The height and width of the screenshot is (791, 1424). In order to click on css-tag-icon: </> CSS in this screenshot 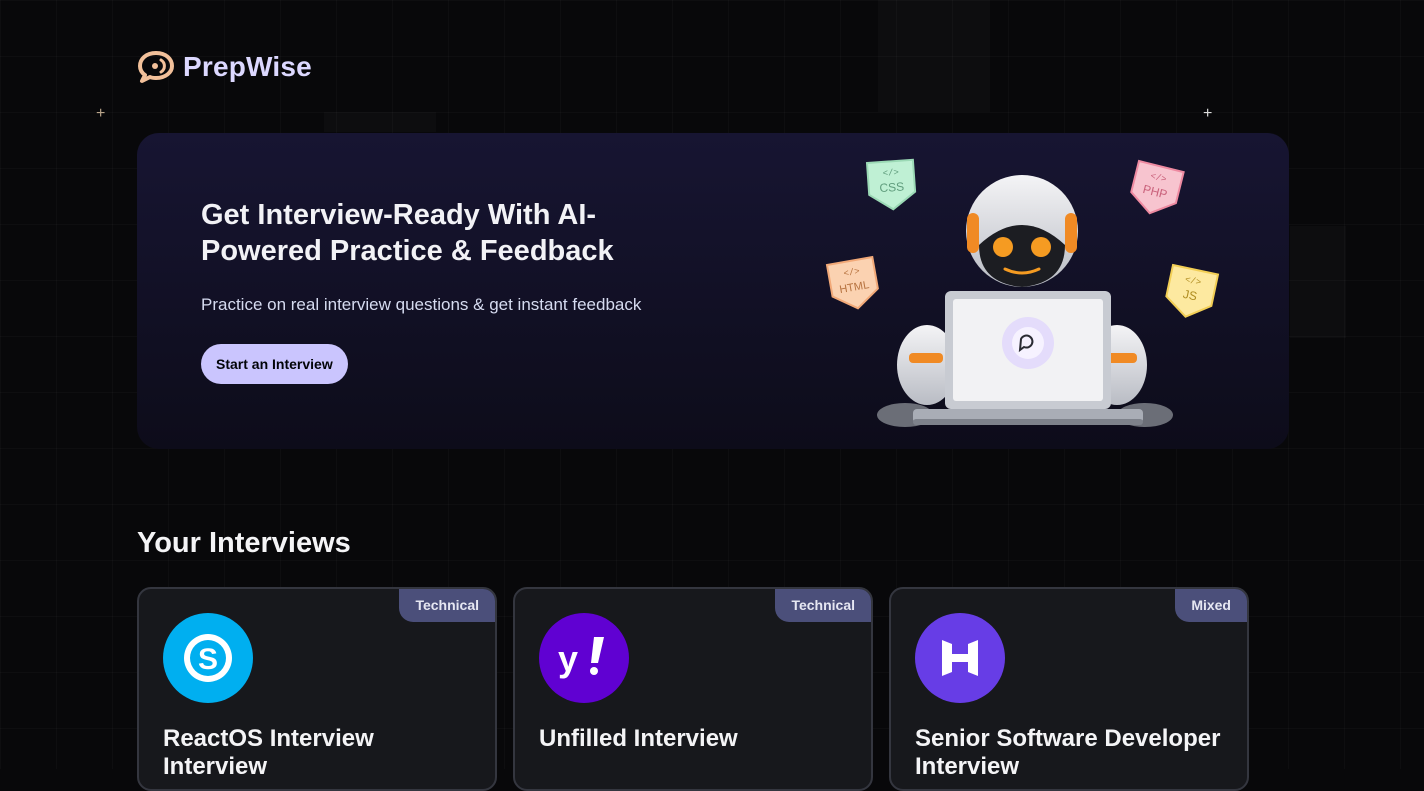, I will do `click(891, 184)`.